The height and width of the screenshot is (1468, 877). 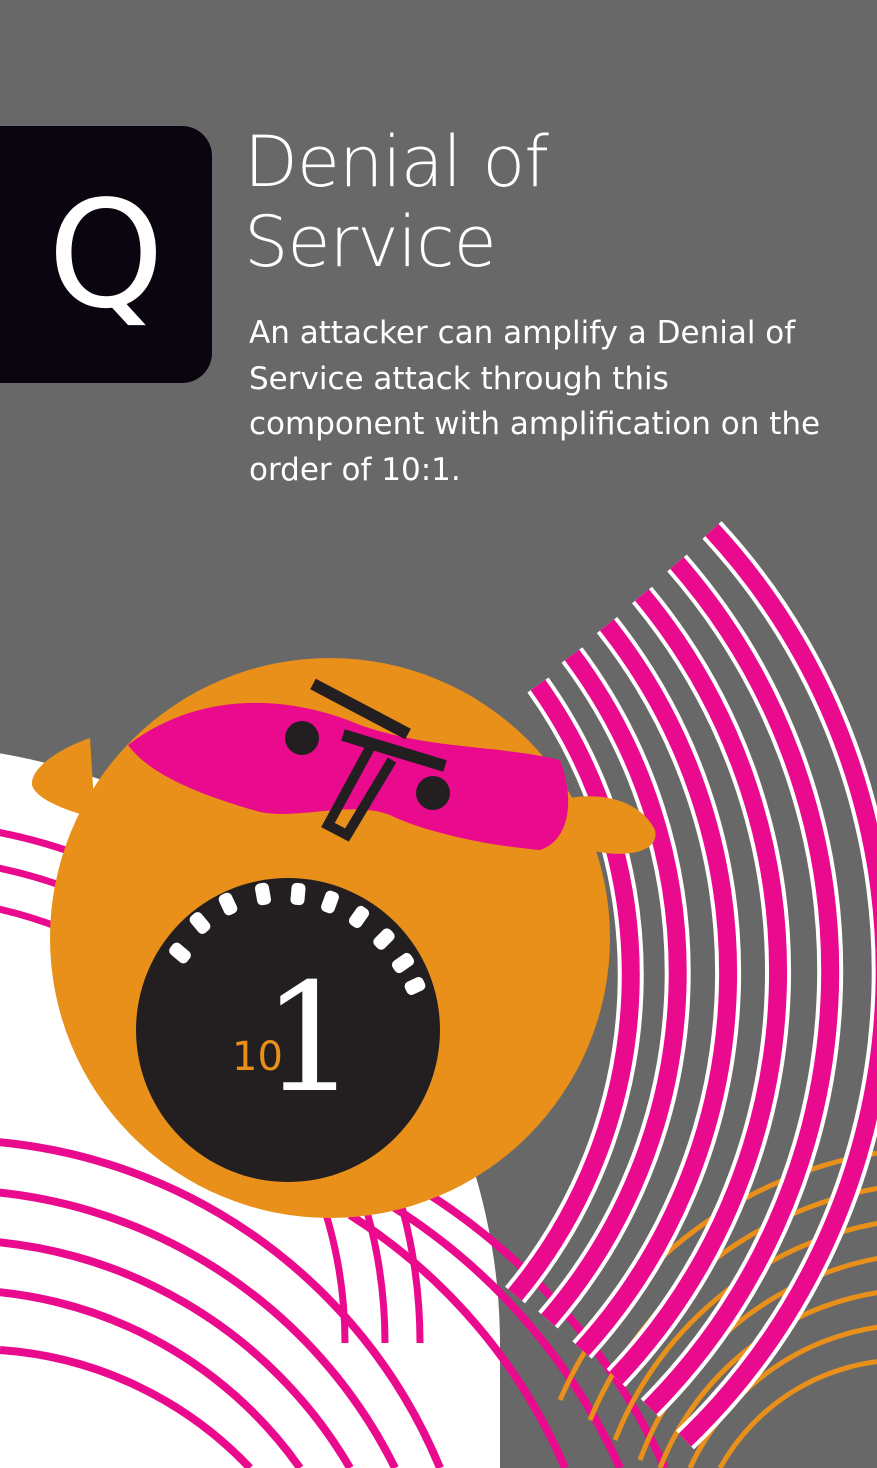 What do you see at coordinates (309, 1039) in the screenshot?
I see `ratio-big-number: 1` at bounding box center [309, 1039].